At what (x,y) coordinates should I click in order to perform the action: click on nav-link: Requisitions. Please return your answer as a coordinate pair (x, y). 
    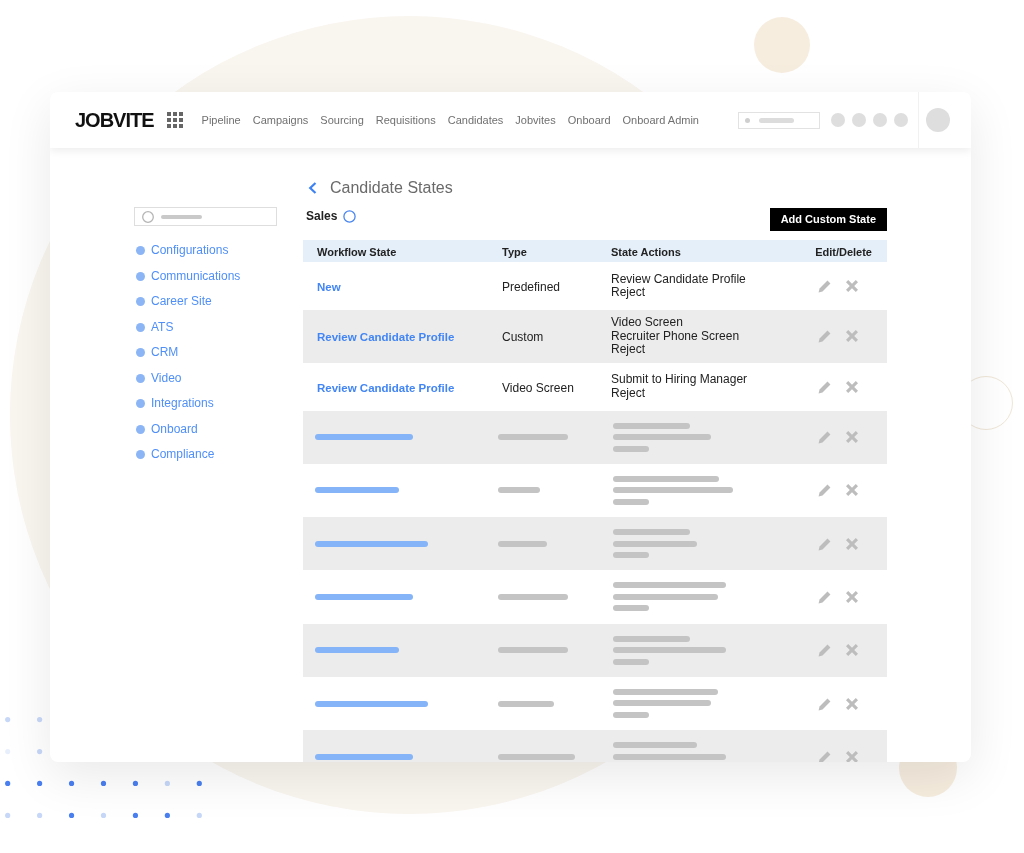
    Looking at the image, I should click on (405, 120).